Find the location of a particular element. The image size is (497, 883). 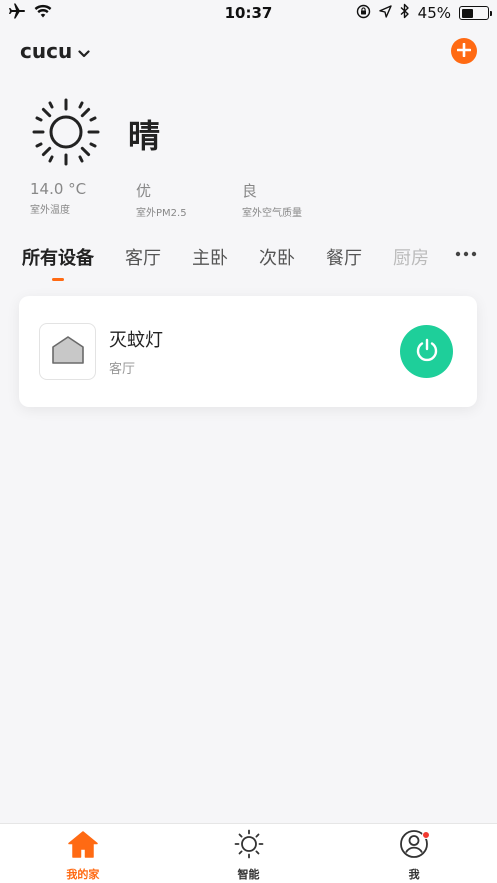

device-name: 灭蚊灯 is located at coordinates (136, 340).